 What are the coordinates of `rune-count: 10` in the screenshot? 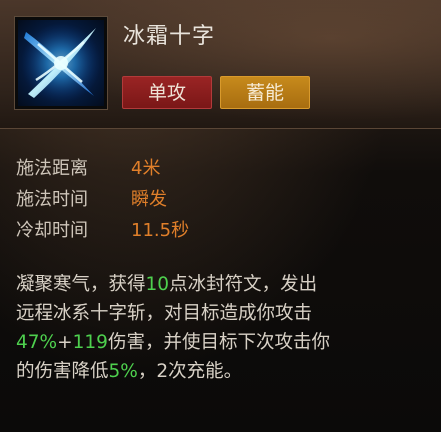 It's located at (157, 284).